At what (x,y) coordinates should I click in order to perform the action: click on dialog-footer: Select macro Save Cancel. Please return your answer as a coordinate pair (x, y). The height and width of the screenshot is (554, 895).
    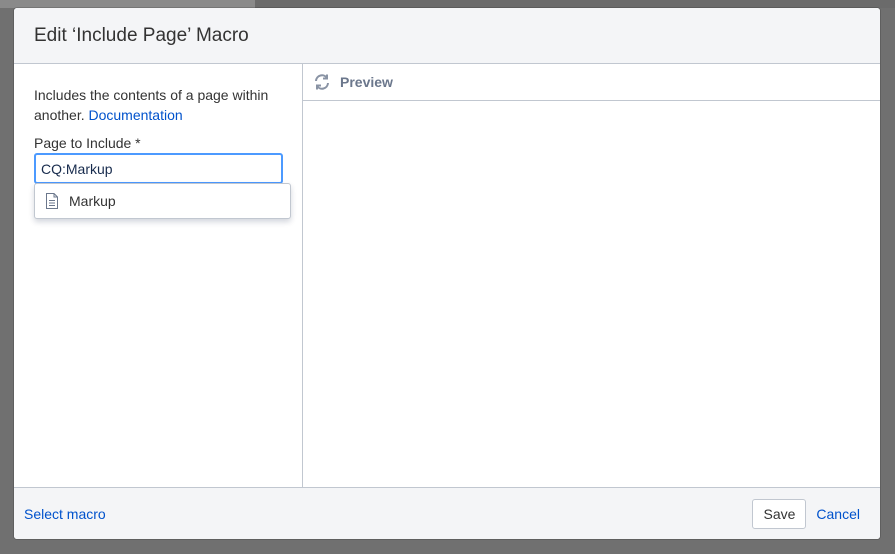
    Looking at the image, I should click on (447, 513).